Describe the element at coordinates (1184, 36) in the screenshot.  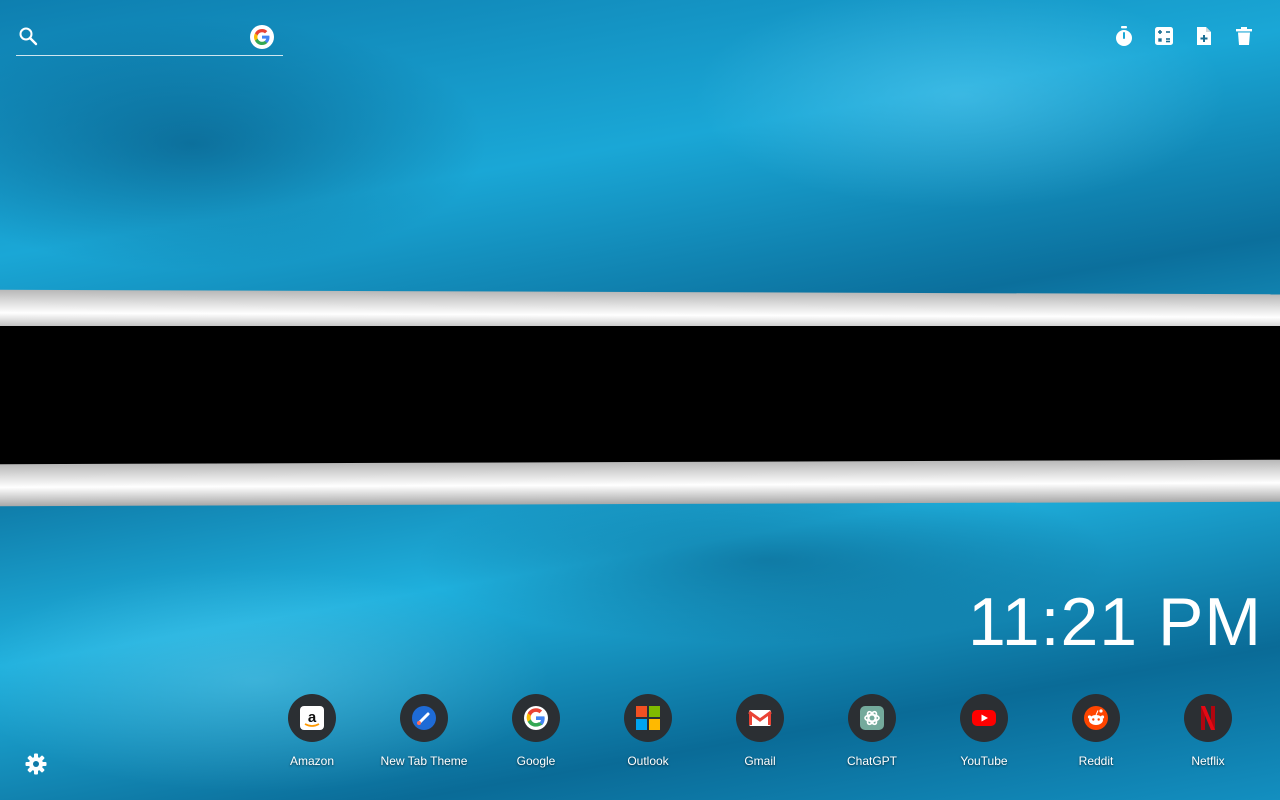
I see `toolbar` at that location.